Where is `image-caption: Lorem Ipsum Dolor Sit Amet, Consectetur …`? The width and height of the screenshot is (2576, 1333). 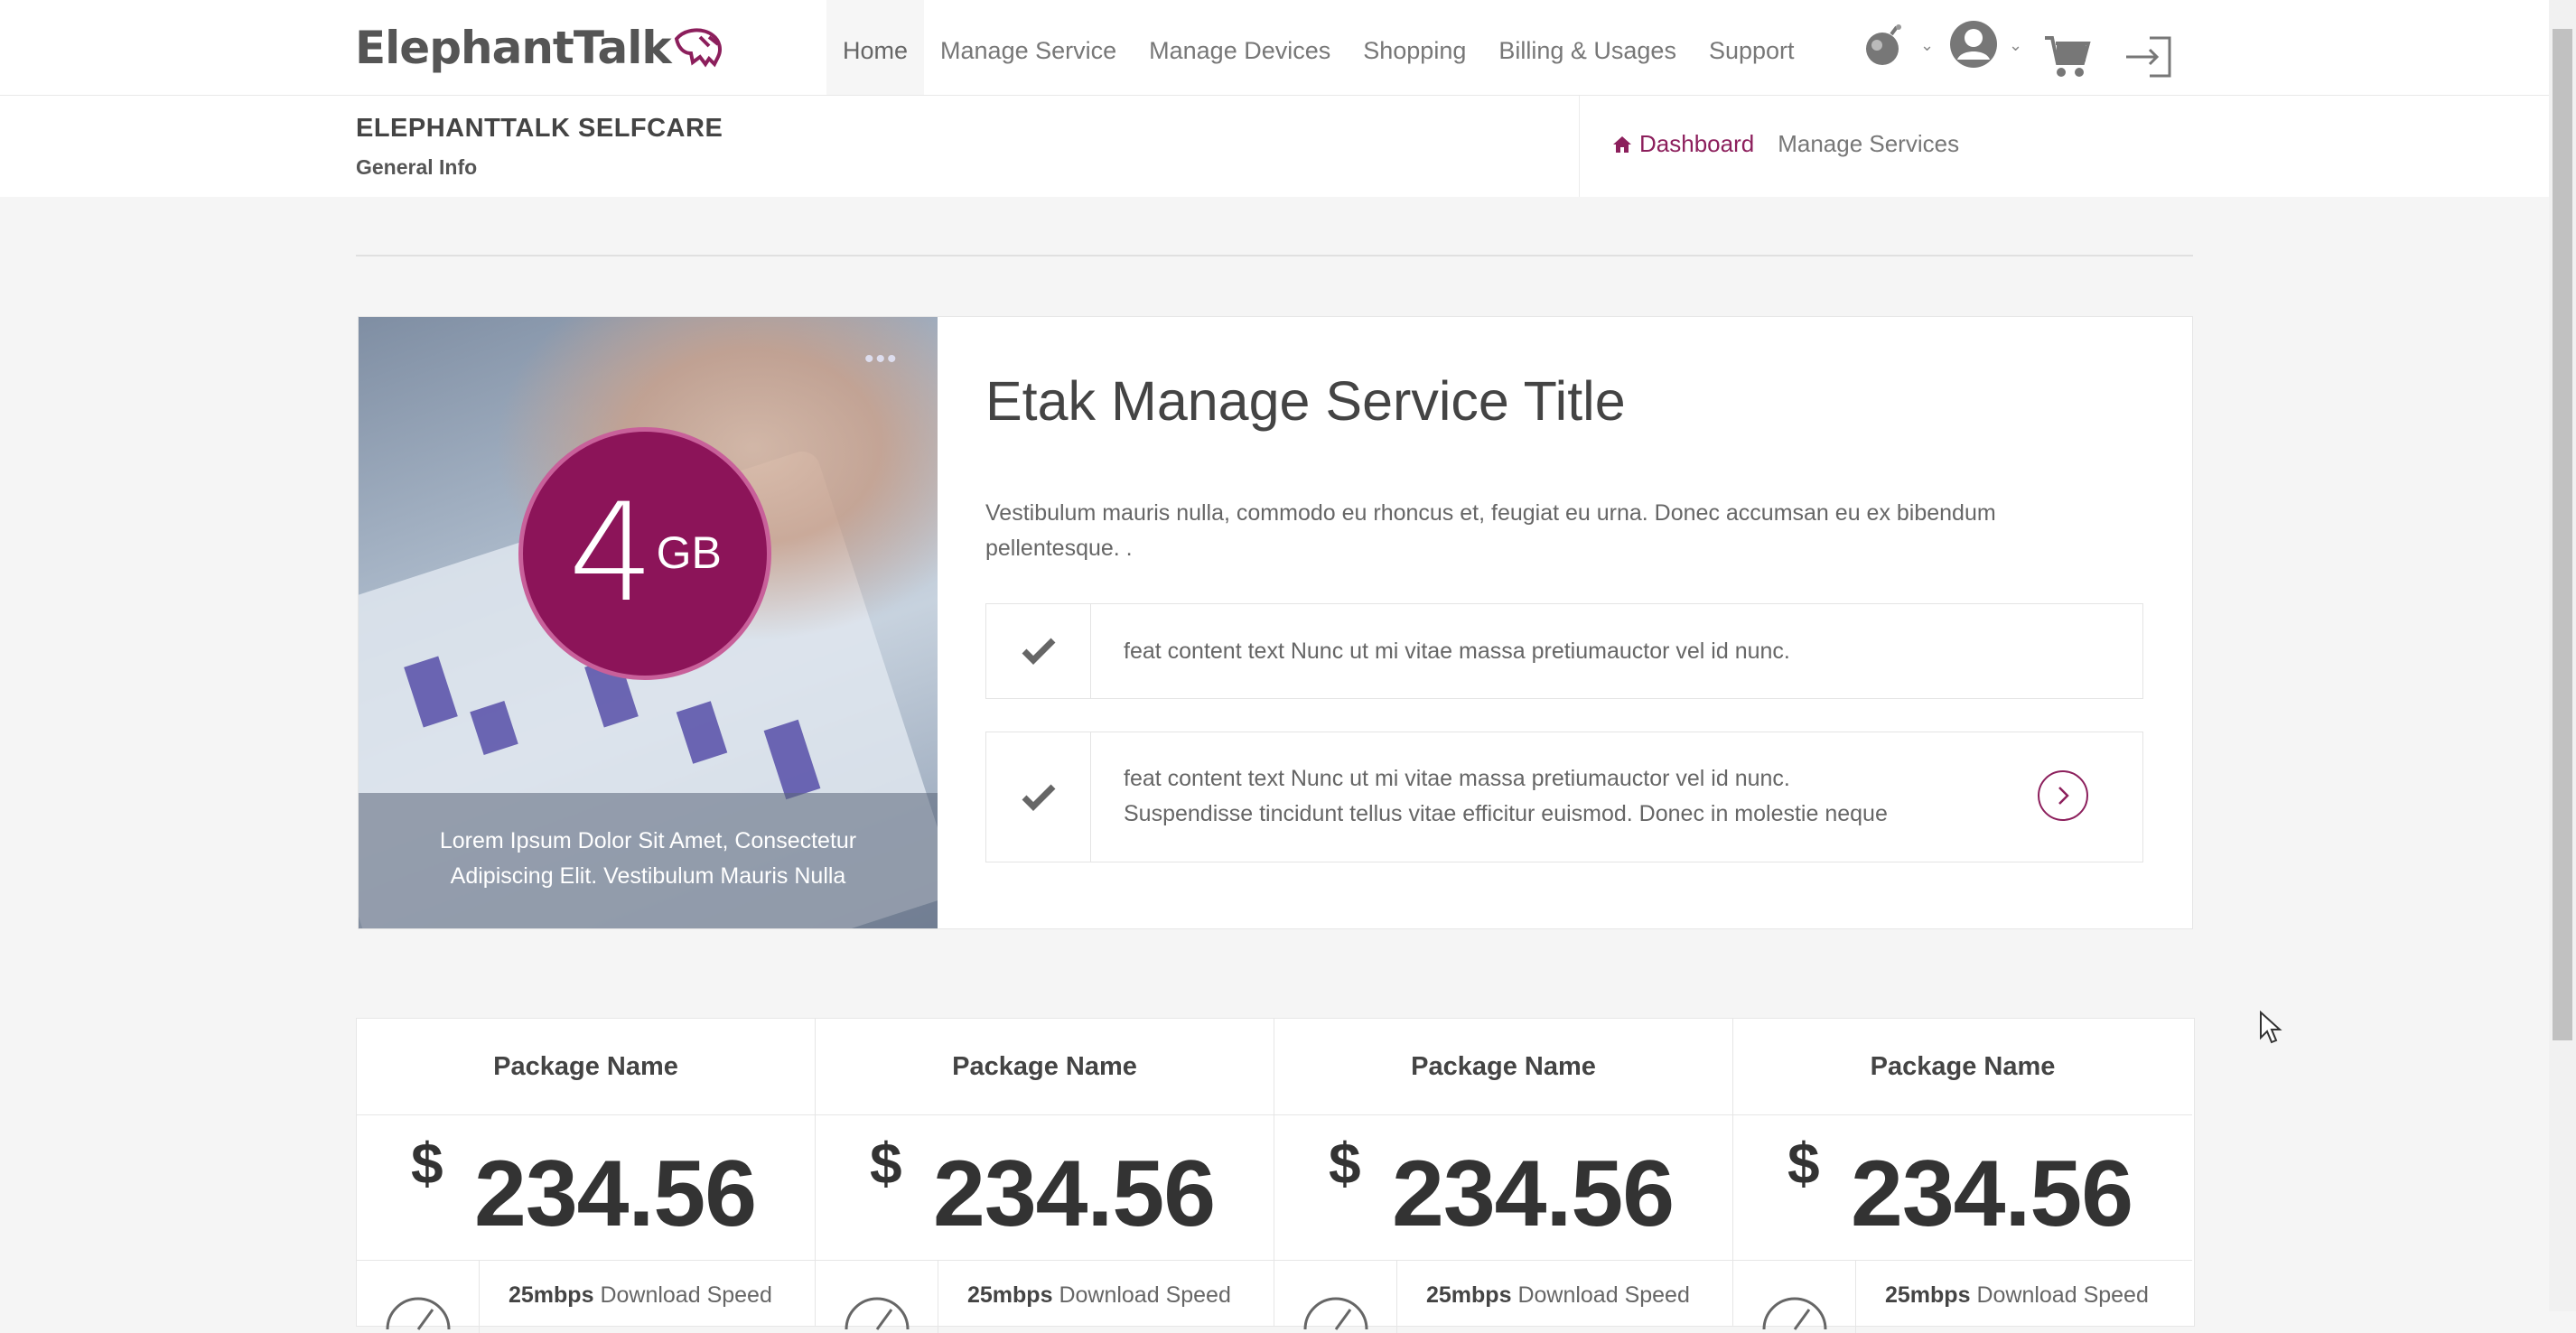
image-caption: Lorem Ipsum Dolor Sit Amet, Consectetur … is located at coordinates (648, 860).